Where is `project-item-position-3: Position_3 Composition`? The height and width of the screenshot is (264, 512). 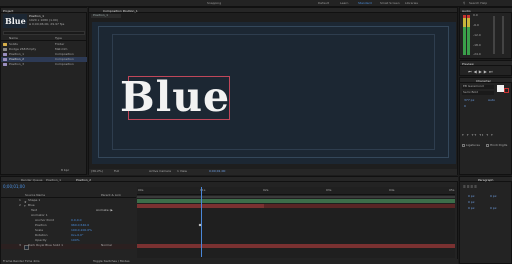
project-item-position-3: Position_3 Composition is located at coordinates (44, 64).